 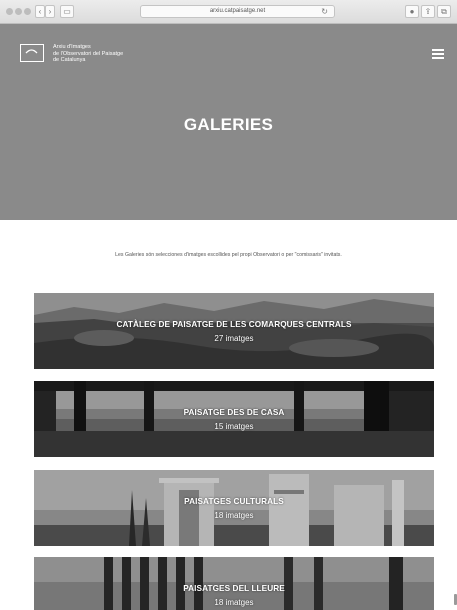 What do you see at coordinates (234, 426) in the screenshot?
I see `gallery-count: 15 imatges` at bounding box center [234, 426].